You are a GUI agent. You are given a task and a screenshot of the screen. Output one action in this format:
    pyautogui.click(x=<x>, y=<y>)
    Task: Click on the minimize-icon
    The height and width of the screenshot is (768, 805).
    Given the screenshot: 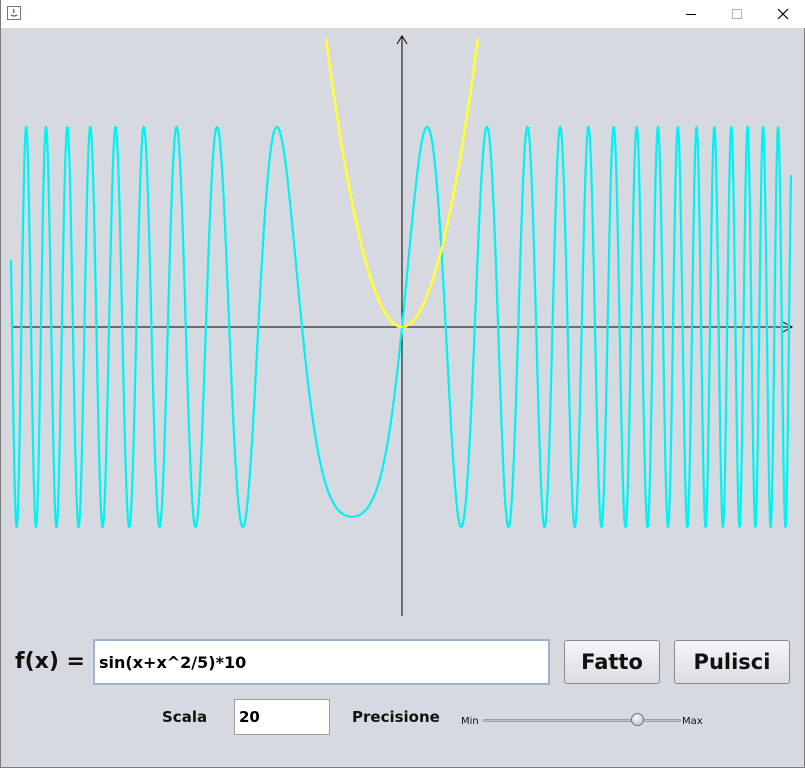 What is the action you would take?
    pyautogui.click(x=691, y=14)
    